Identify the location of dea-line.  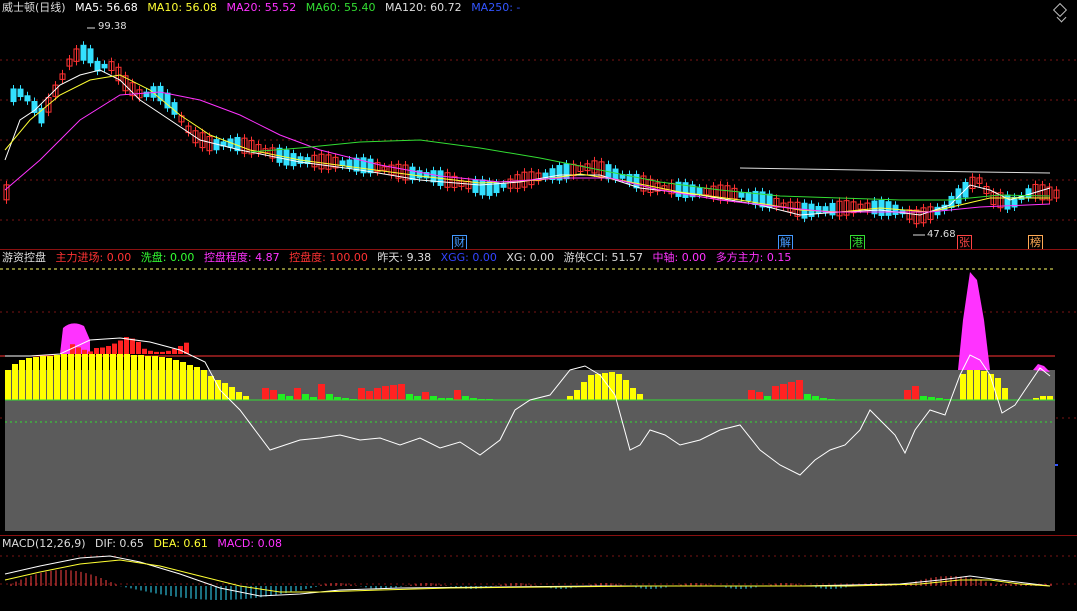
(527, 576).